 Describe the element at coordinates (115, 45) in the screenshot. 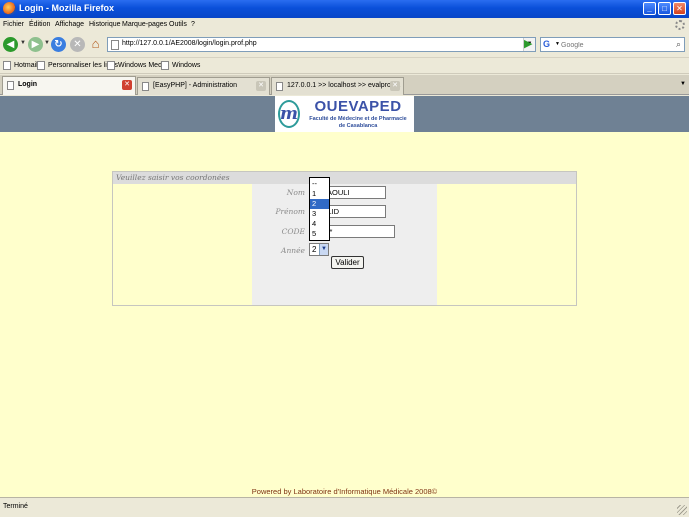

I see `page-icon` at that location.